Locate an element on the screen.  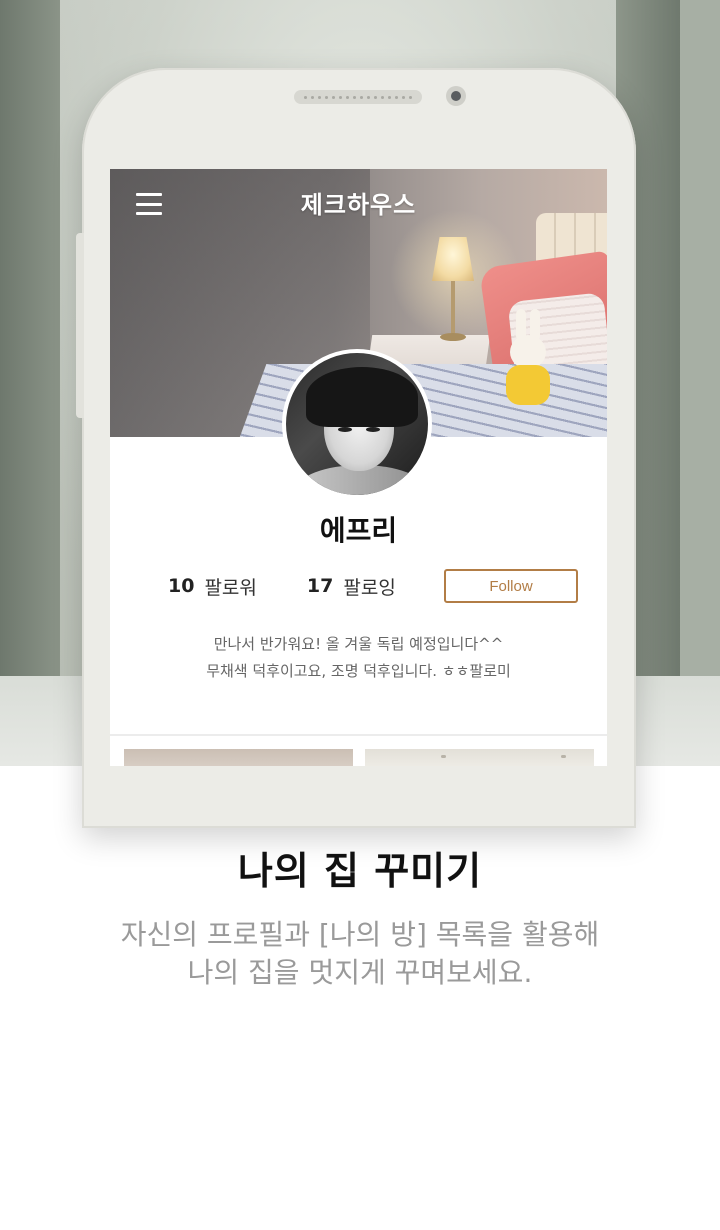
section-divider is located at coordinates (358, 735).